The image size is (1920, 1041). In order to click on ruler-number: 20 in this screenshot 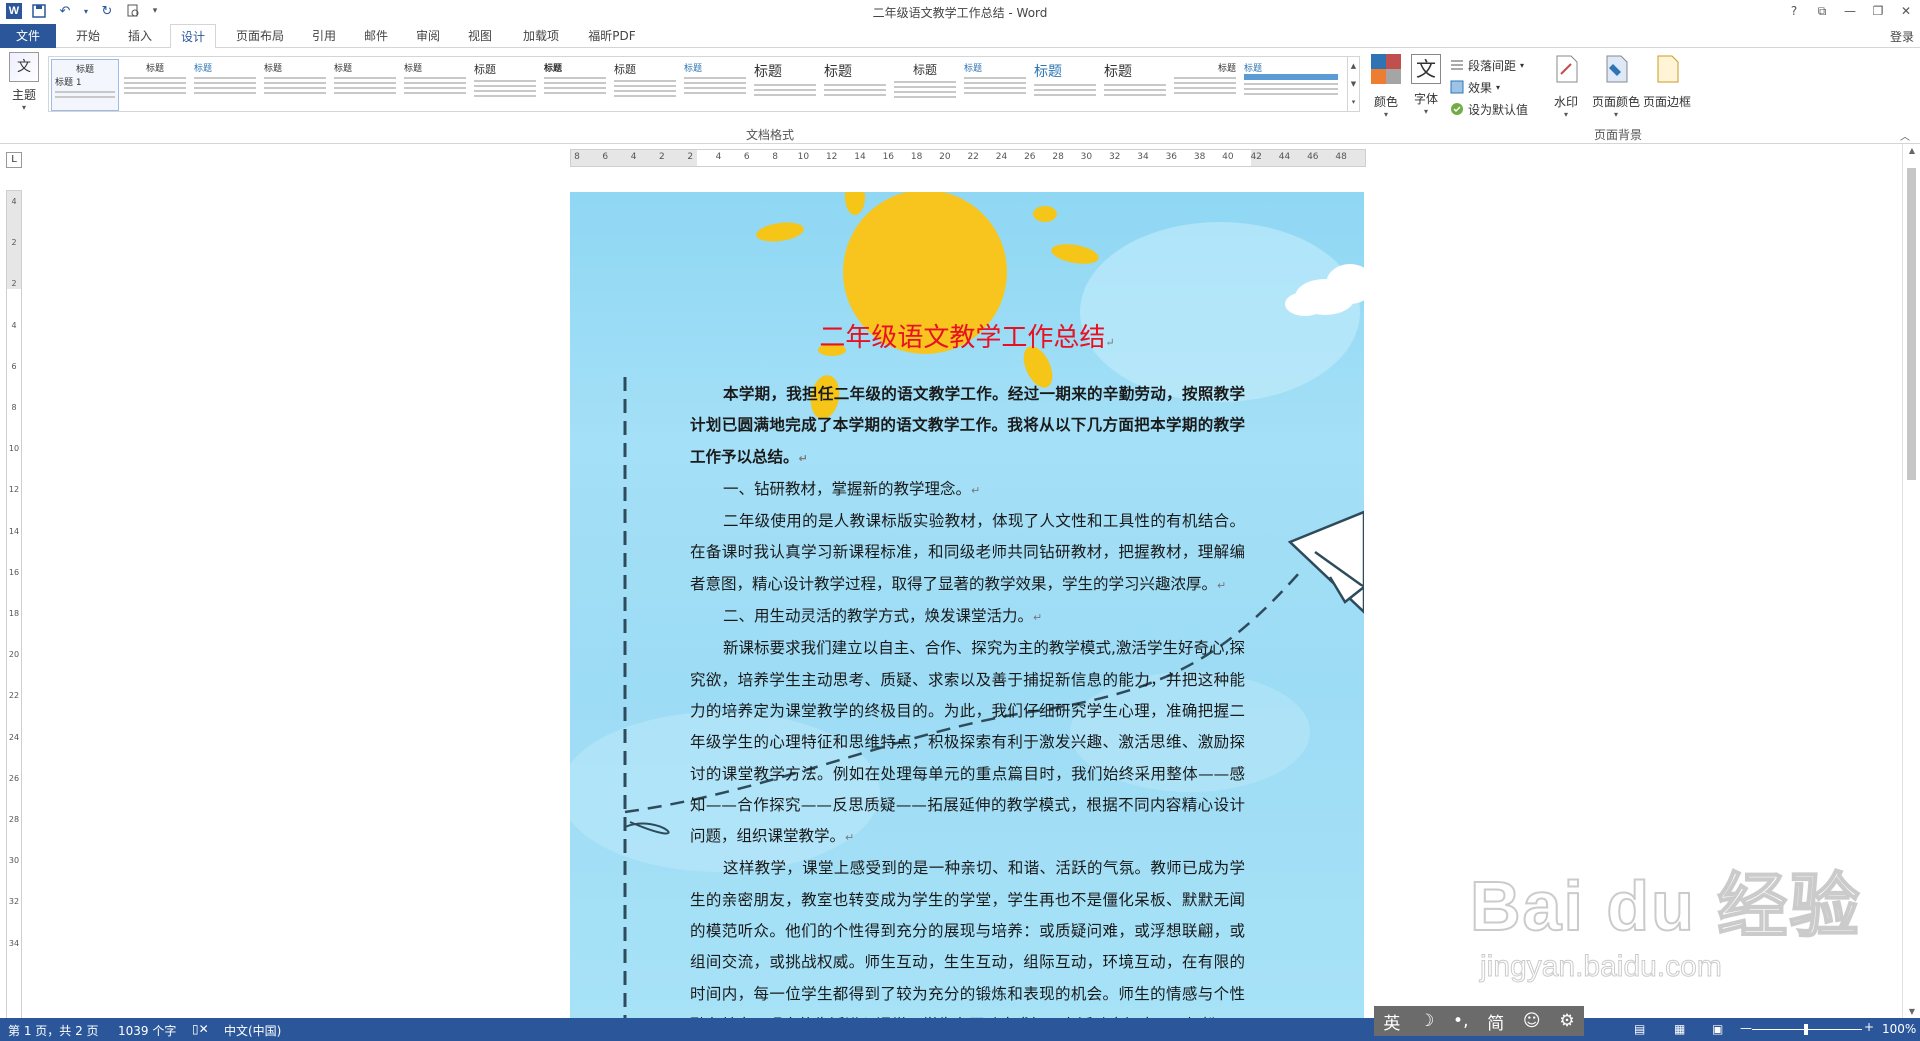, I will do `click(945, 157)`.